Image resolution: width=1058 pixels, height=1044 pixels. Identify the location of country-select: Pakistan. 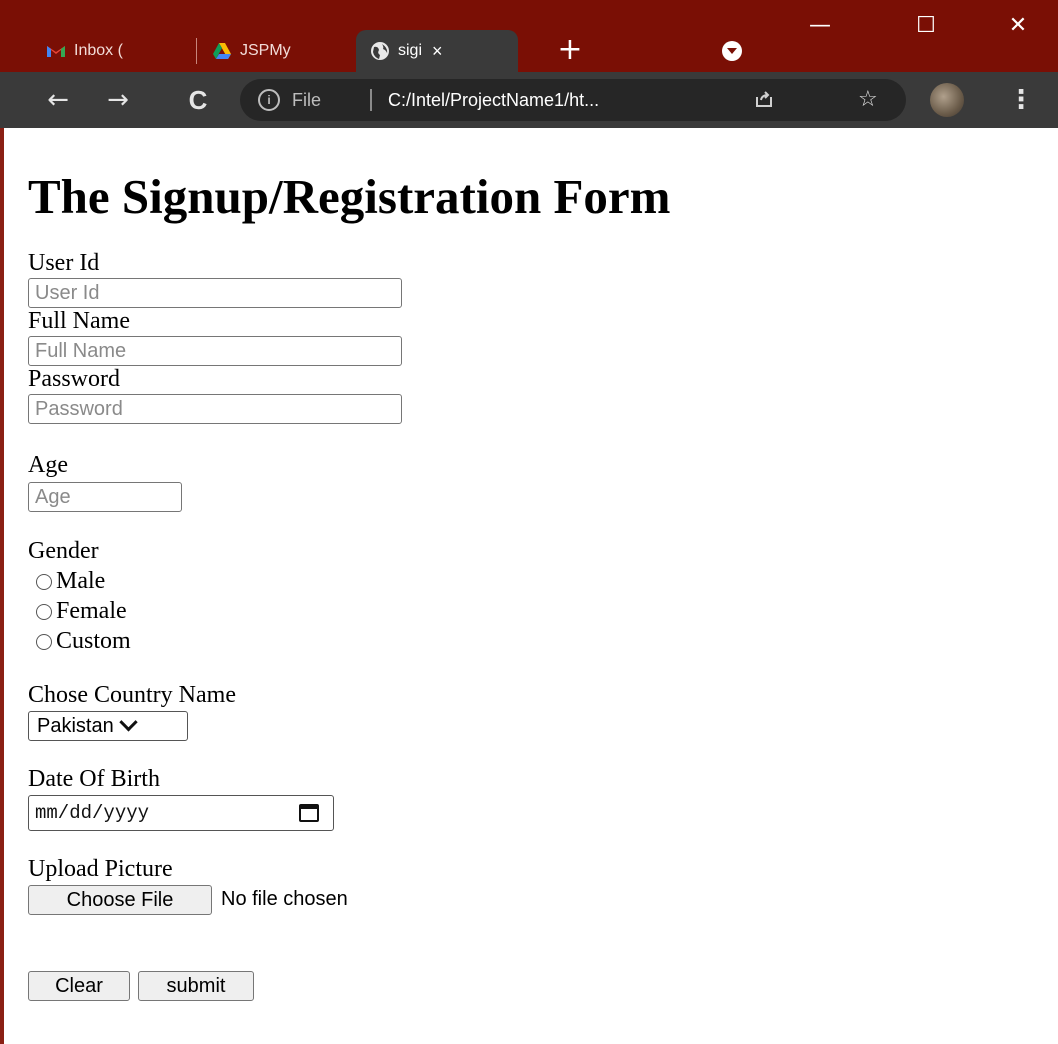
(108, 726).